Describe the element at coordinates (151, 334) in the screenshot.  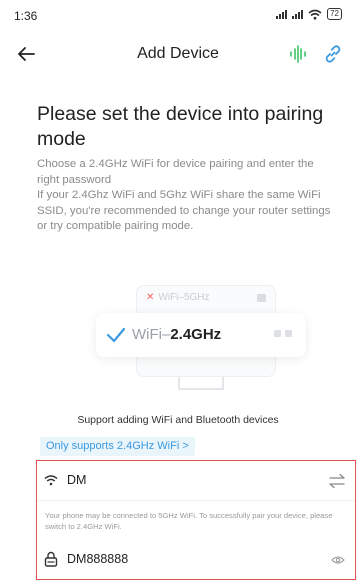
I see `wifi-prefix: WiFi–` at that location.